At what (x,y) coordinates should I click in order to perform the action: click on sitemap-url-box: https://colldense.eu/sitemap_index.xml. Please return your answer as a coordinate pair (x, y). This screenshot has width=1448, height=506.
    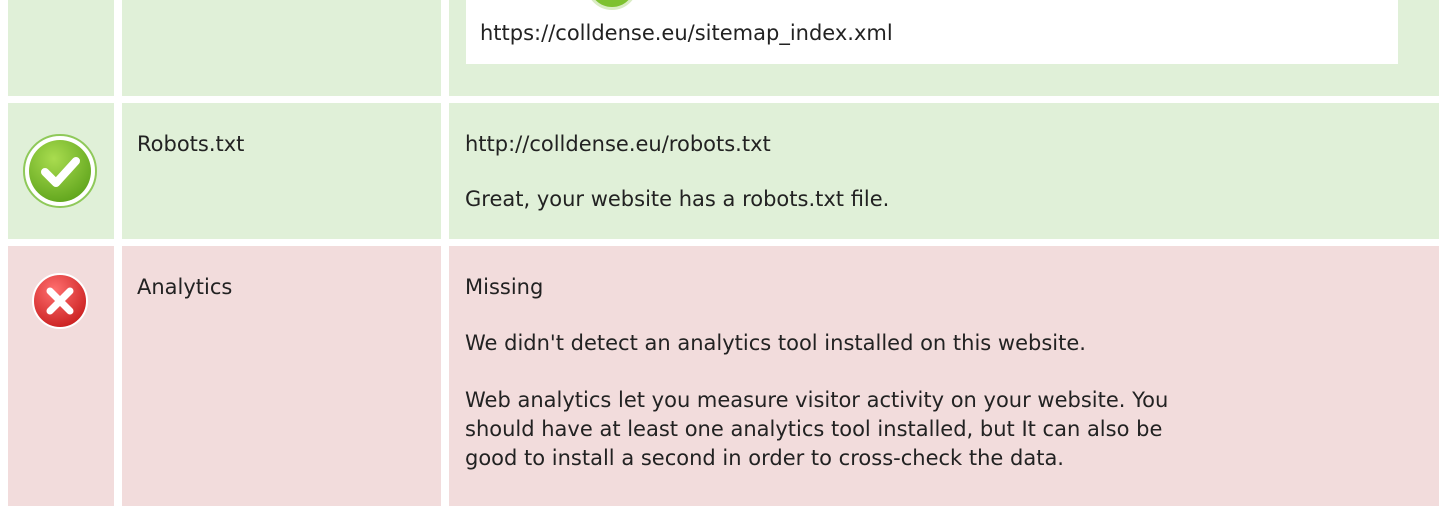
    Looking at the image, I should click on (932, 32).